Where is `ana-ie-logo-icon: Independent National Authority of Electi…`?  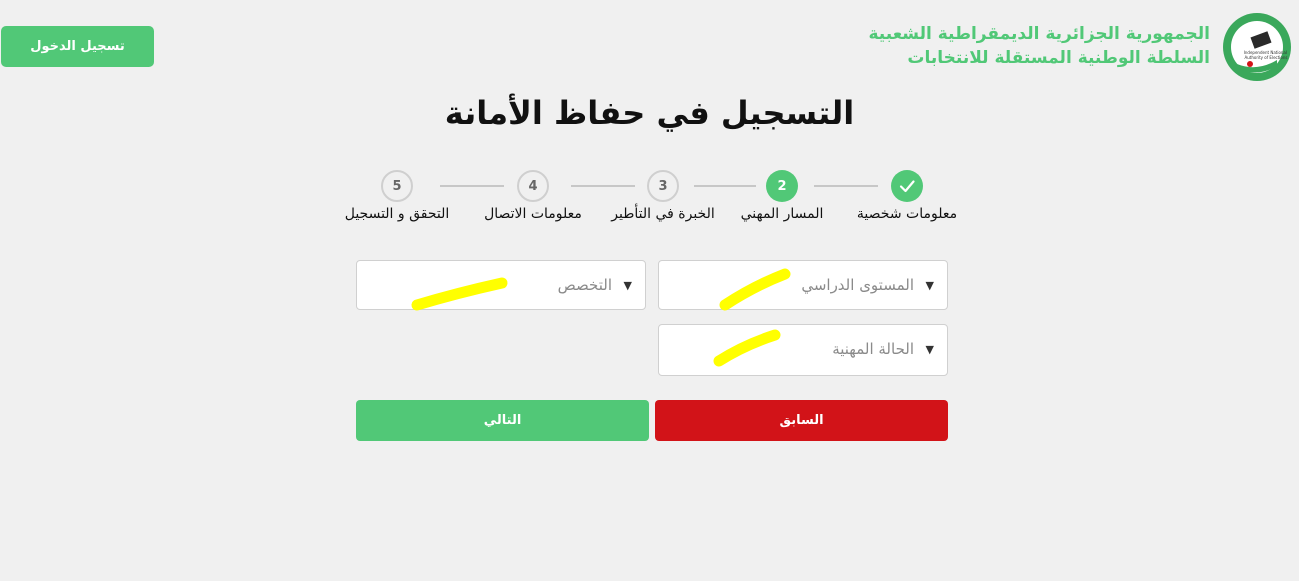 ana-ie-logo-icon: Independent National Authority of Electi… is located at coordinates (1257, 47).